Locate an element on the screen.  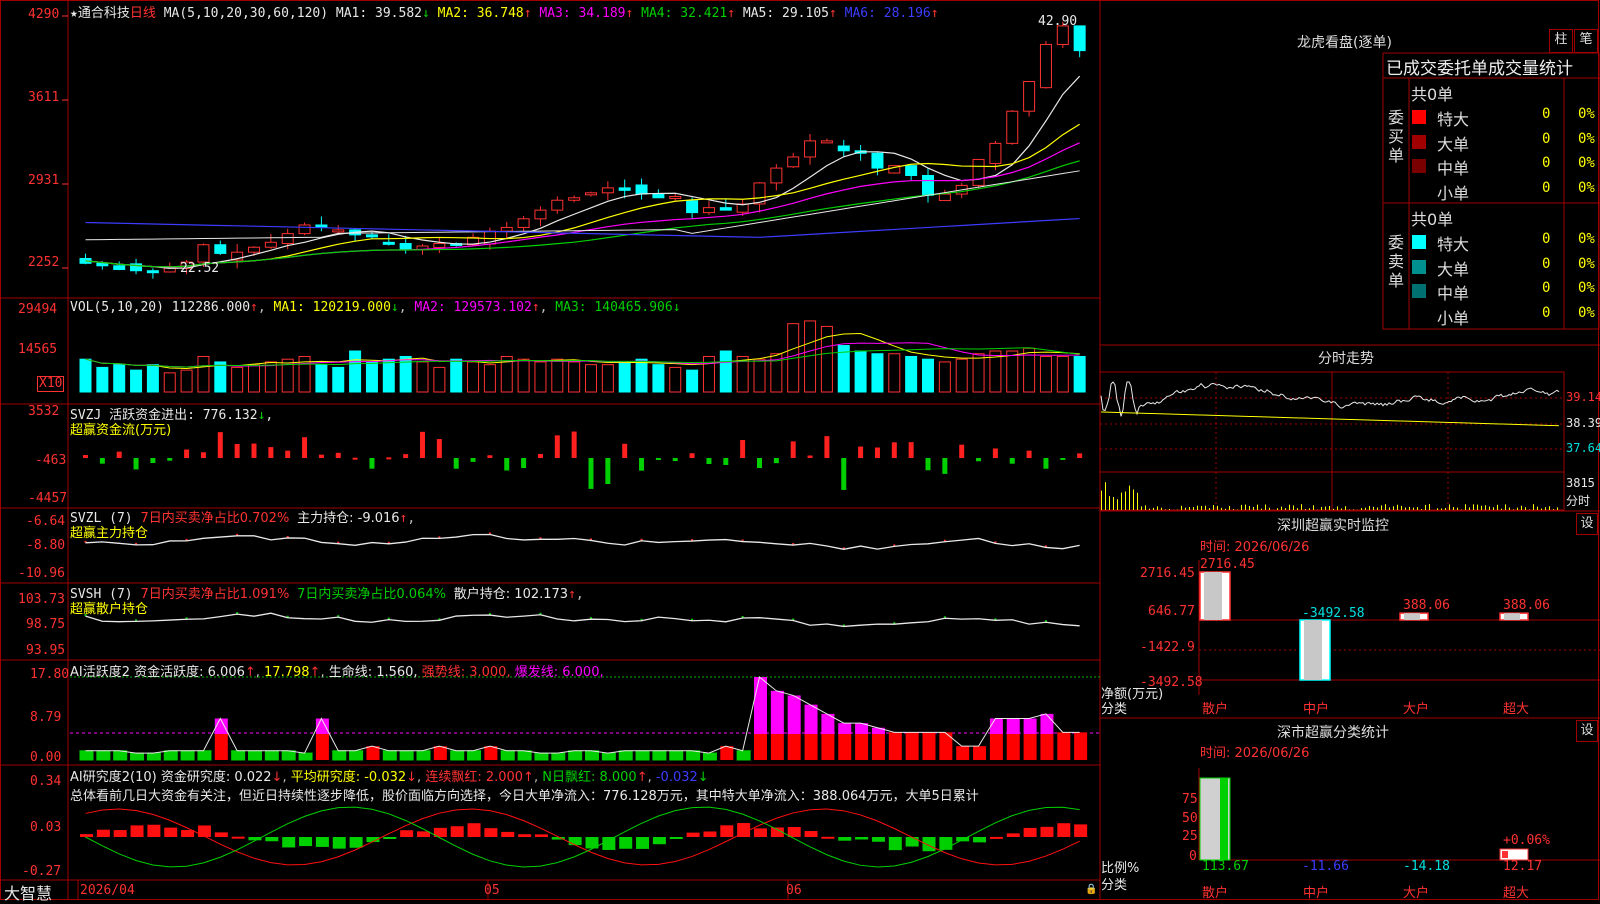
svsh-red: 7日内买卖净占比1.091% is located at coordinates (214, 594).